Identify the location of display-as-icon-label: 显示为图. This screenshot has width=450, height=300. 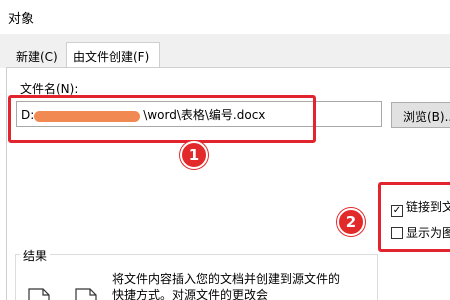
(428, 233).